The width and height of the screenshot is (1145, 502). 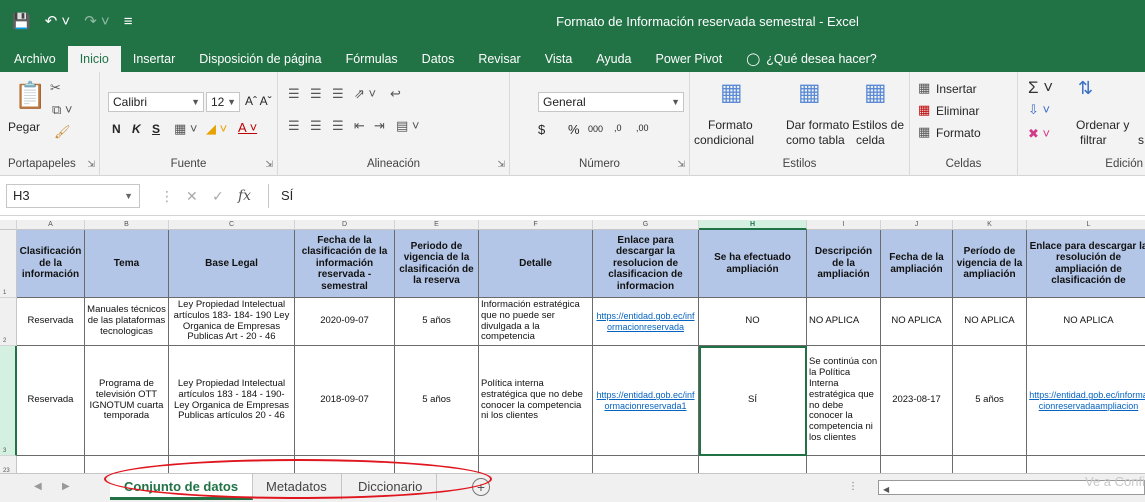 I want to click on row-header-3: 3, so click(x=8, y=401).